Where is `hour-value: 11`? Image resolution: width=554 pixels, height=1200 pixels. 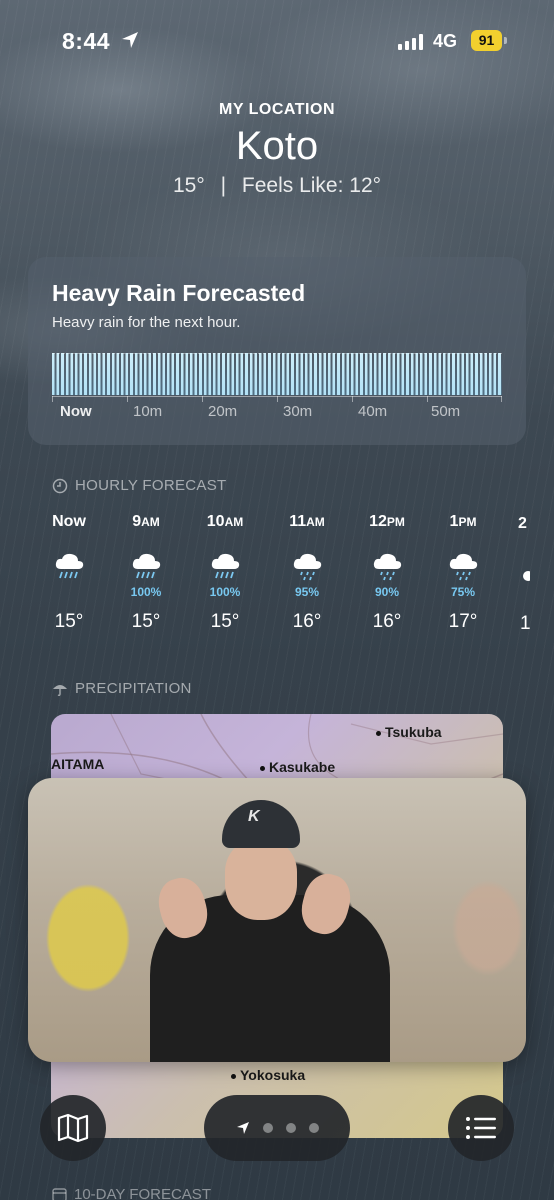
hour-value: 11 is located at coordinates (298, 521).